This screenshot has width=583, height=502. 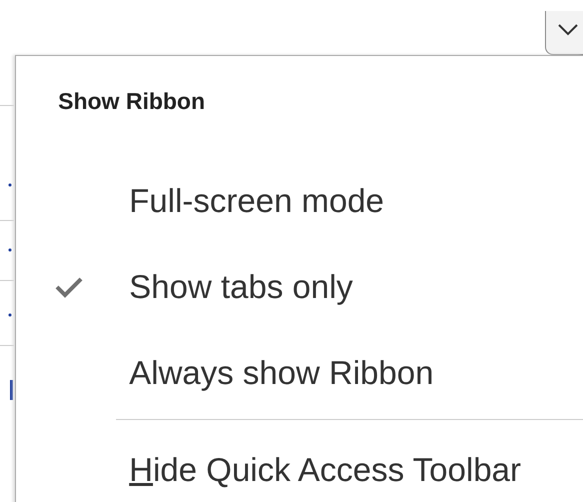 I want to click on ribbon-options-button, so click(x=564, y=33).